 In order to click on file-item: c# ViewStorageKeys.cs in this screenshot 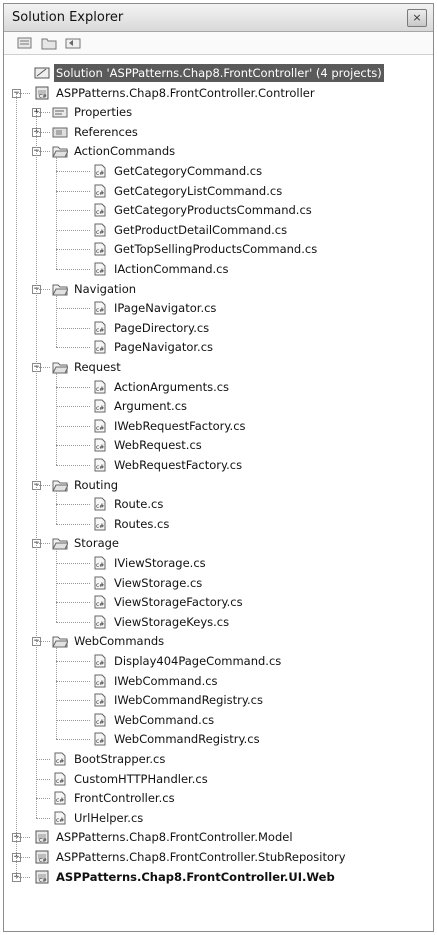, I will do `click(161, 622)`.